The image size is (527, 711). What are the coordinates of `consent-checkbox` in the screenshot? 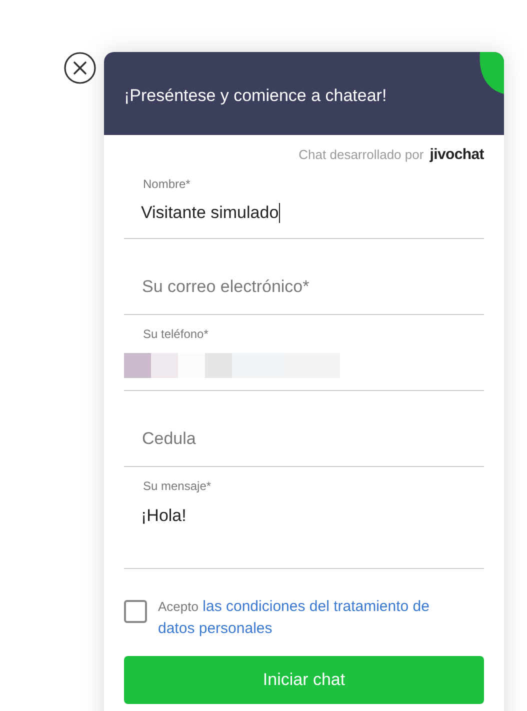 It's located at (135, 611).